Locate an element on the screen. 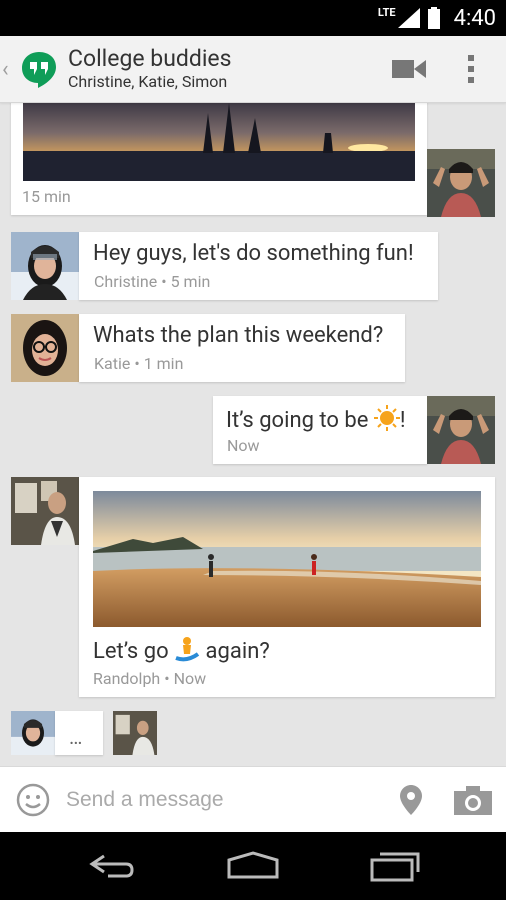 The height and width of the screenshot is (900, 506). location-pin-icon is located at coordinates (411, 800).